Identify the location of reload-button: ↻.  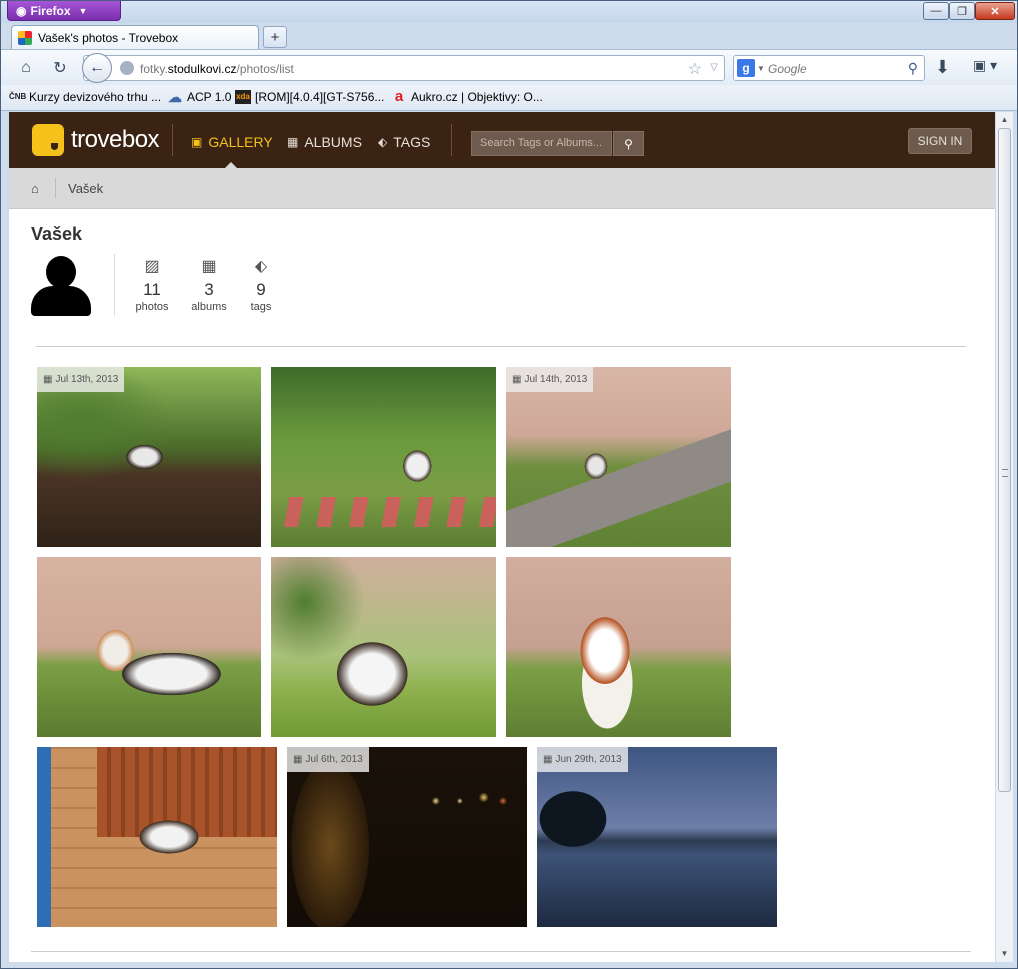
(60, 68).